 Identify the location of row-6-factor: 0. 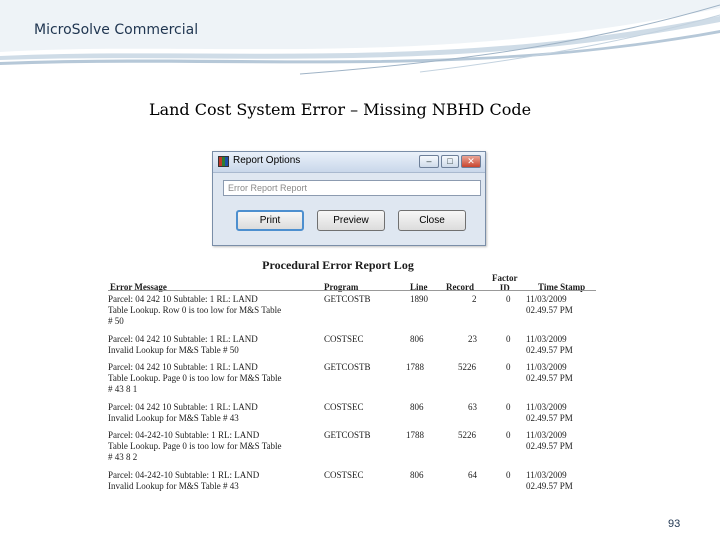
(508, 475).